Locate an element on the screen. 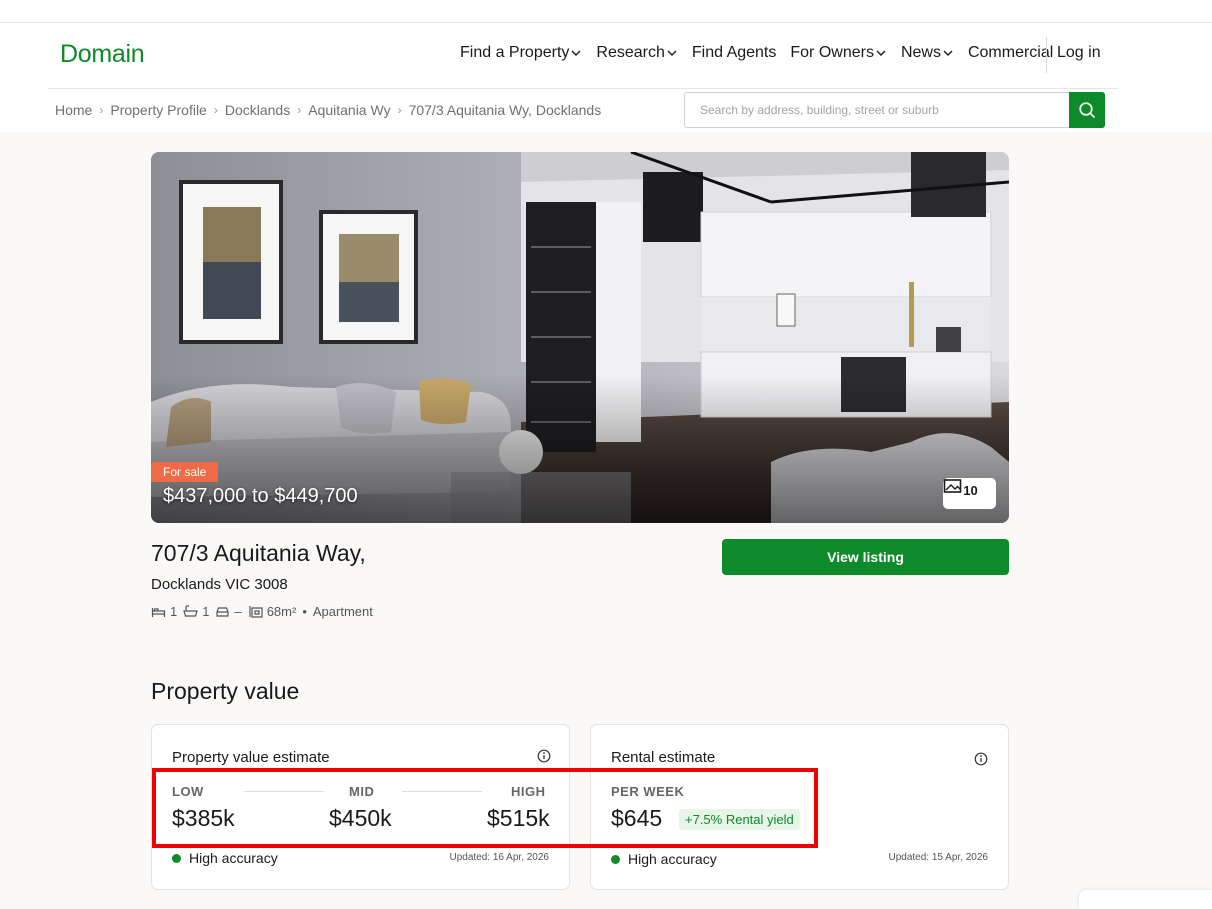 The image size is (1212, 909). nav-commercial: Commercial is located at coordinates (1010, 53).